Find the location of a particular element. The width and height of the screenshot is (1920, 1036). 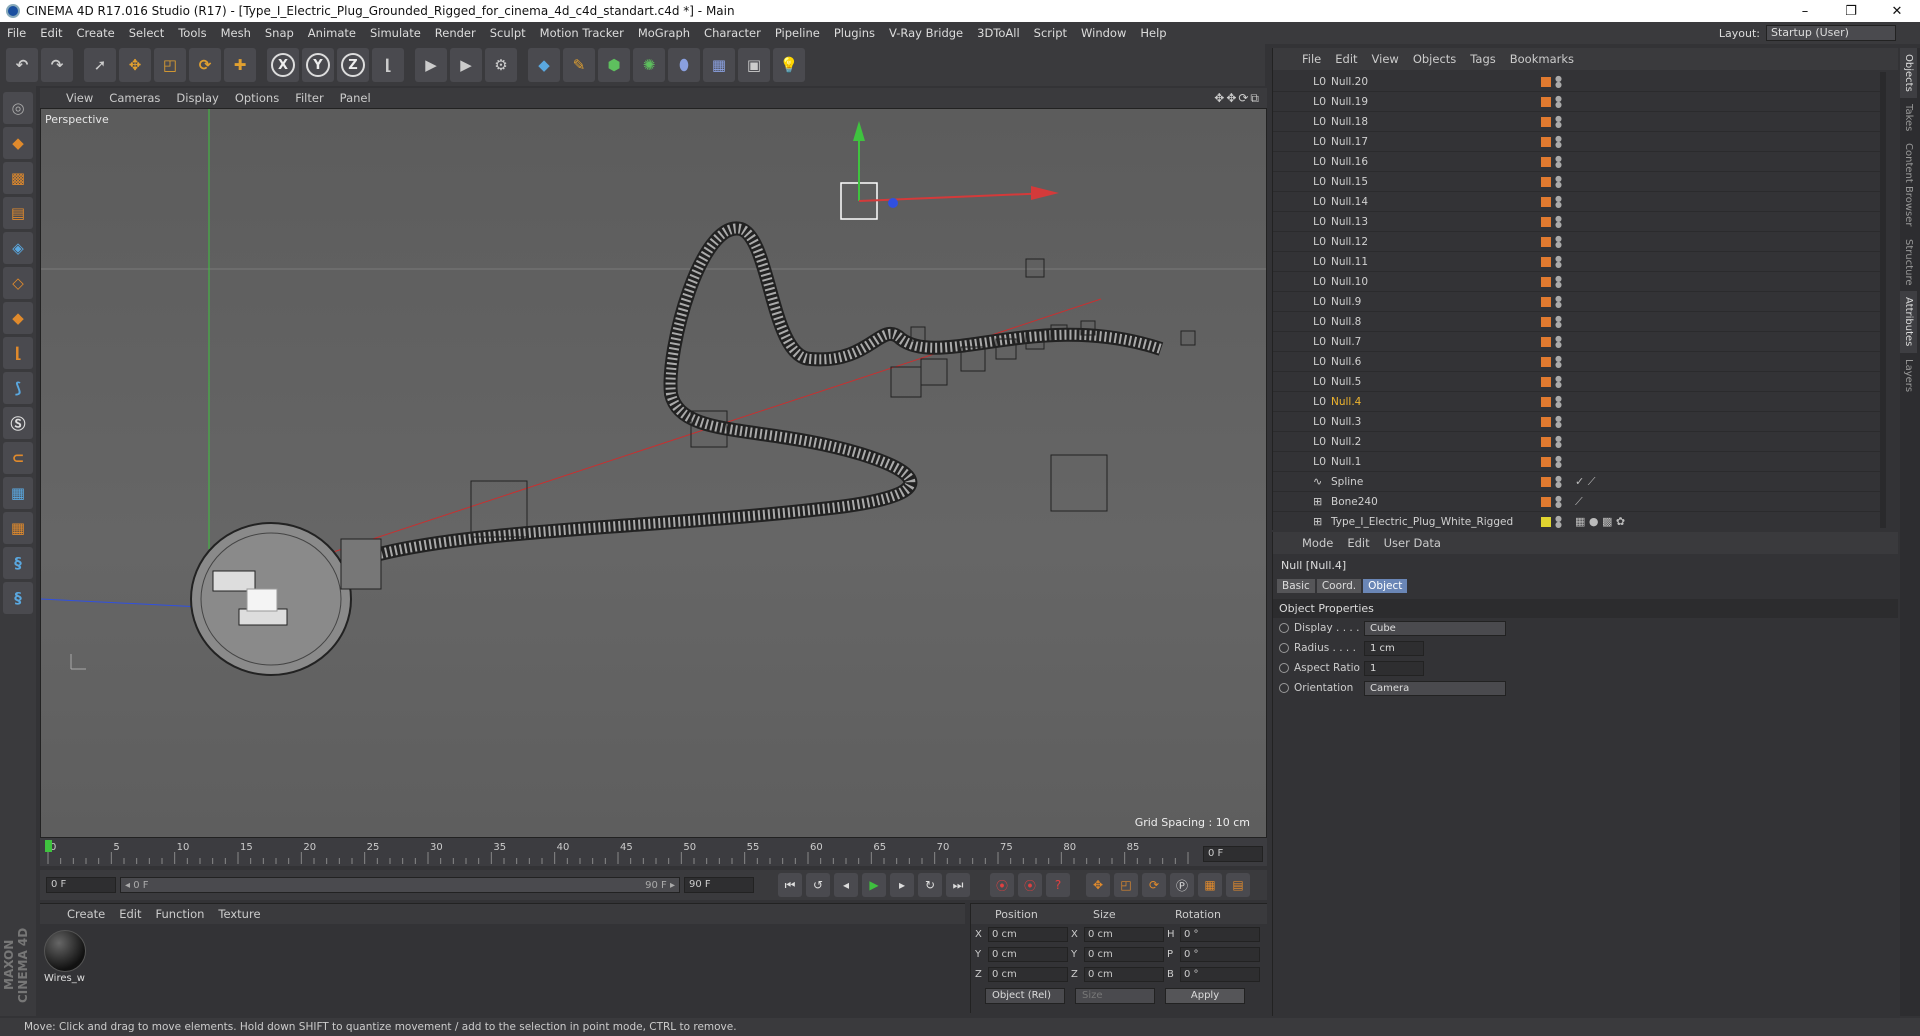

points-mode-icon: ◈ is located at coordinates (18, 248).